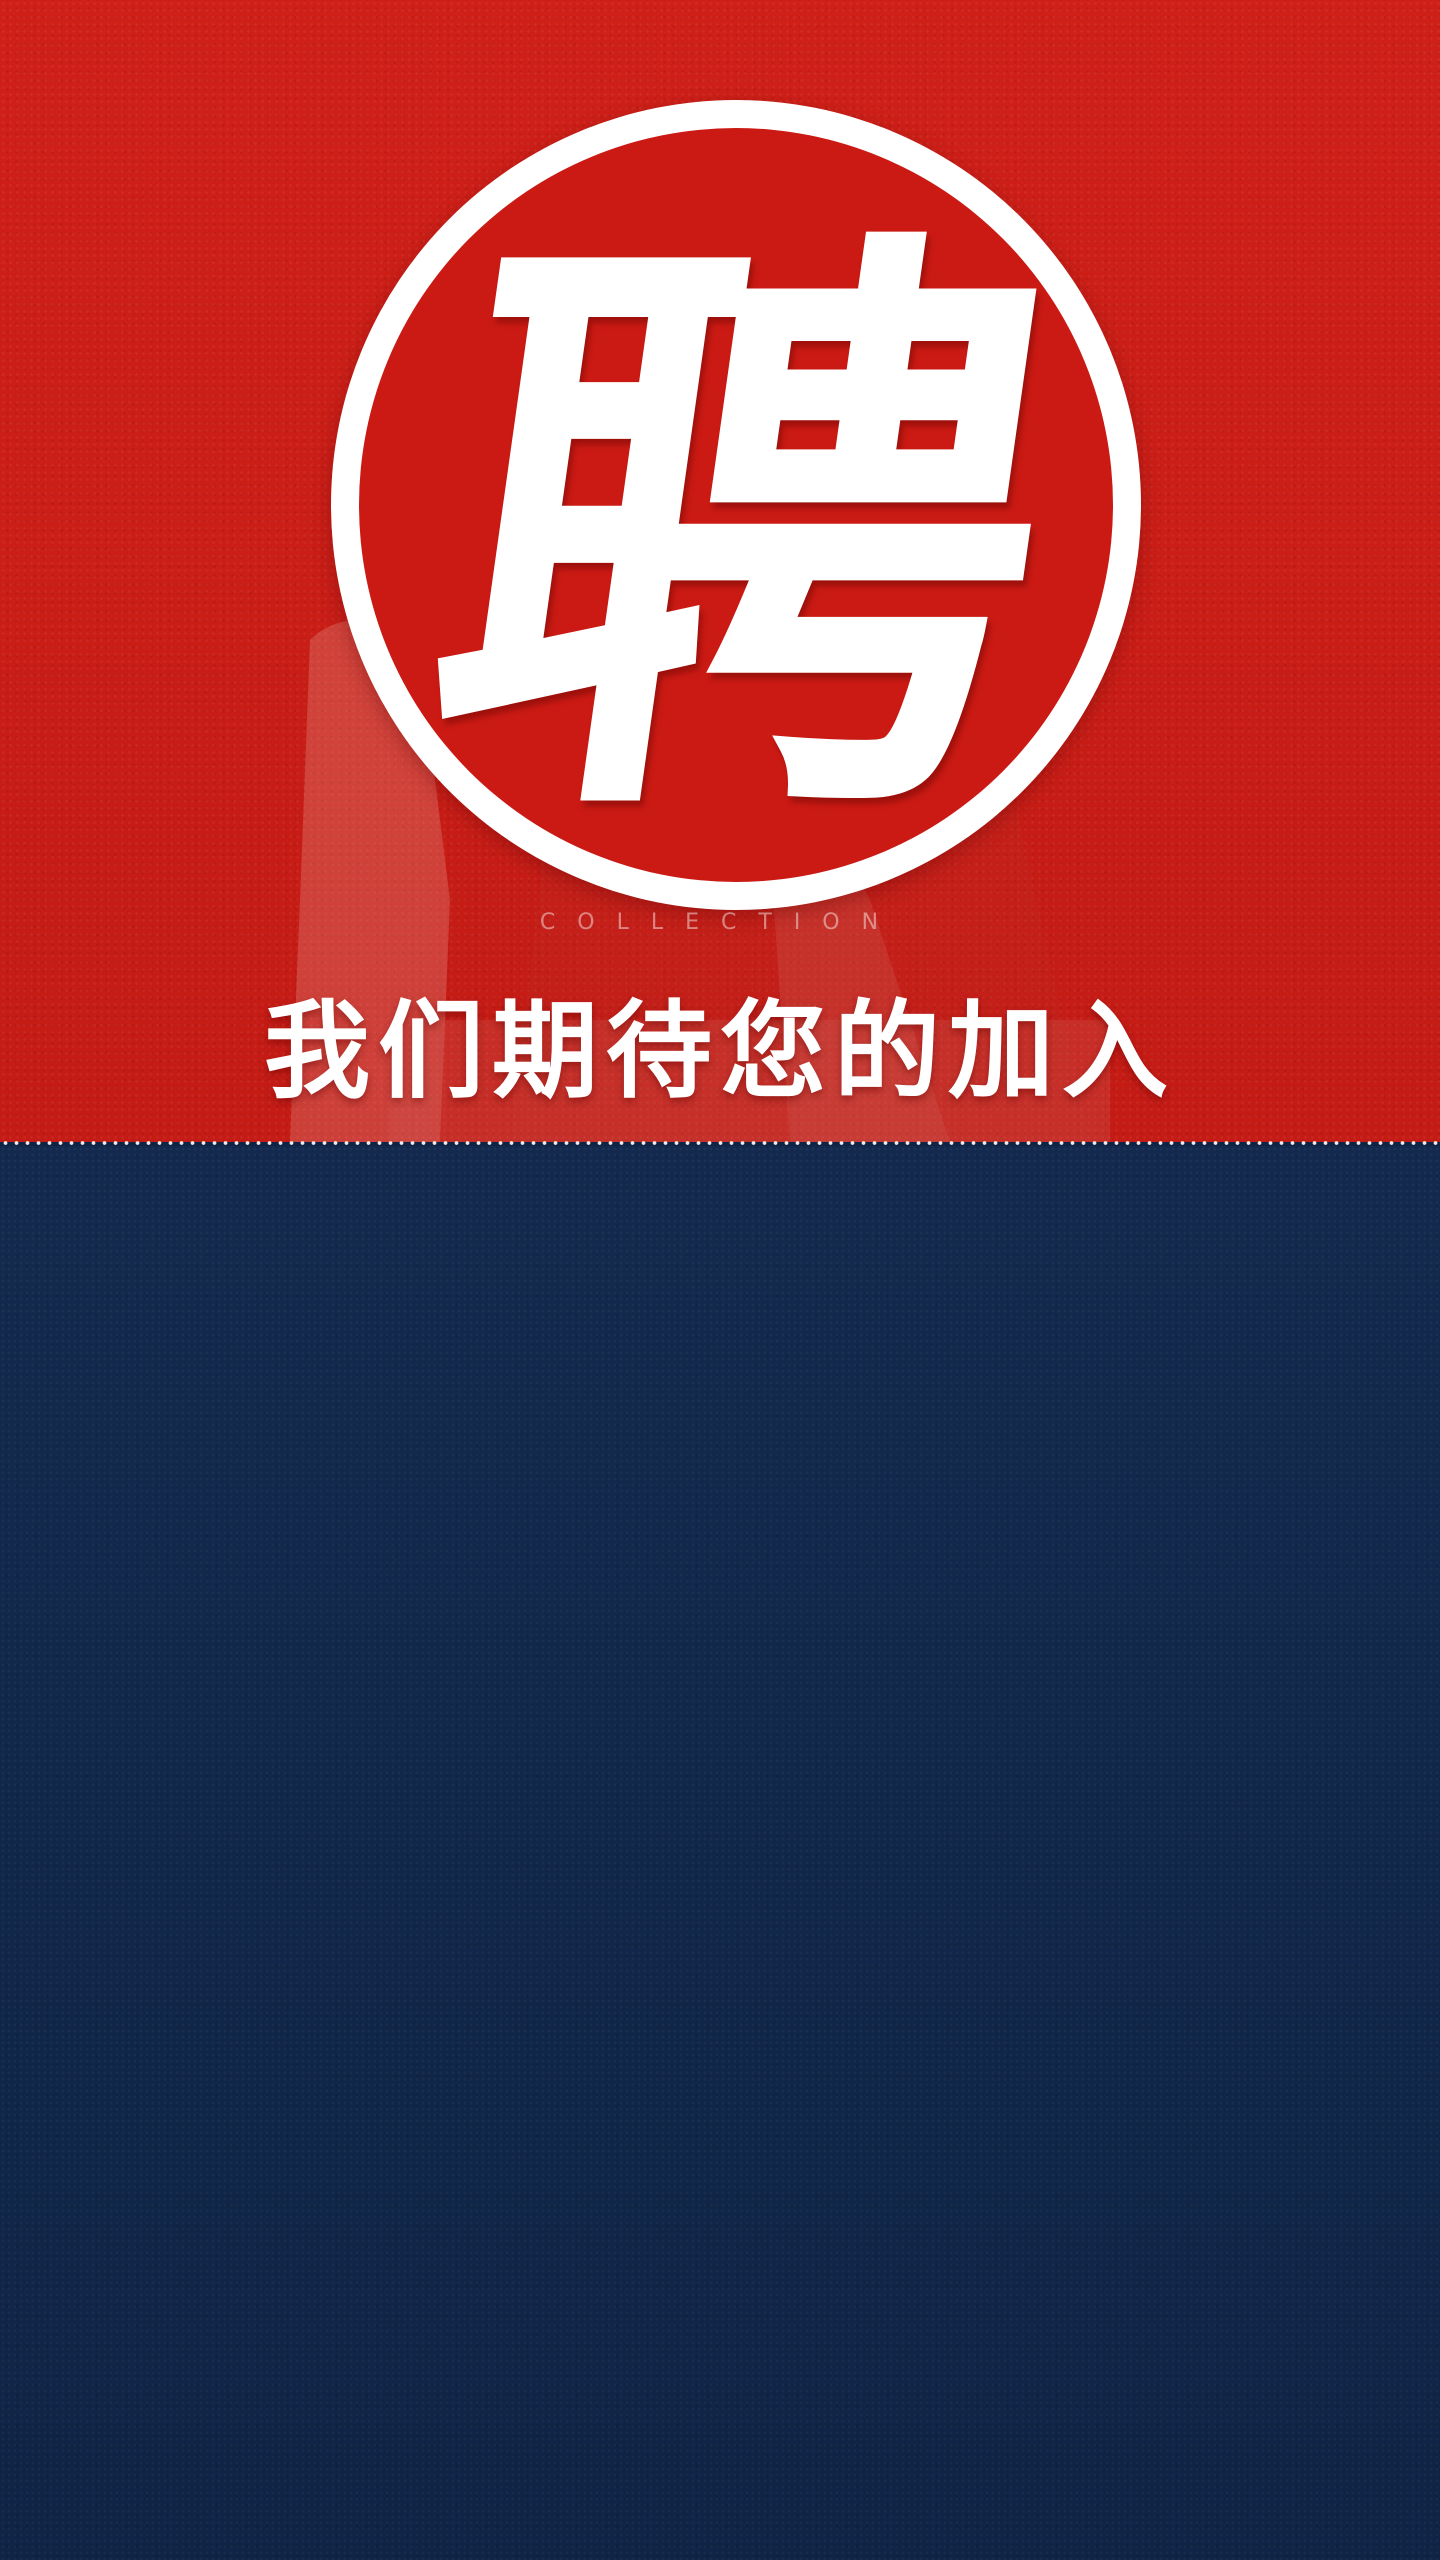  What do you see at coordinates (744, 534) in the screenshot?
I see `seal-character: 聘` at bounding box center [744, 534].